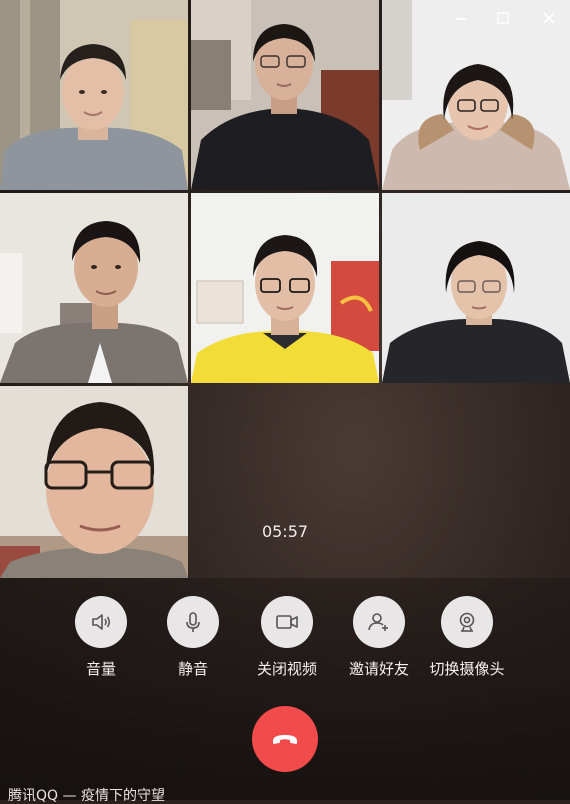  Describe the element at coordinates (378, 669) in the screenshot. I see `invite-friends-label: 邀请好友` at that location.